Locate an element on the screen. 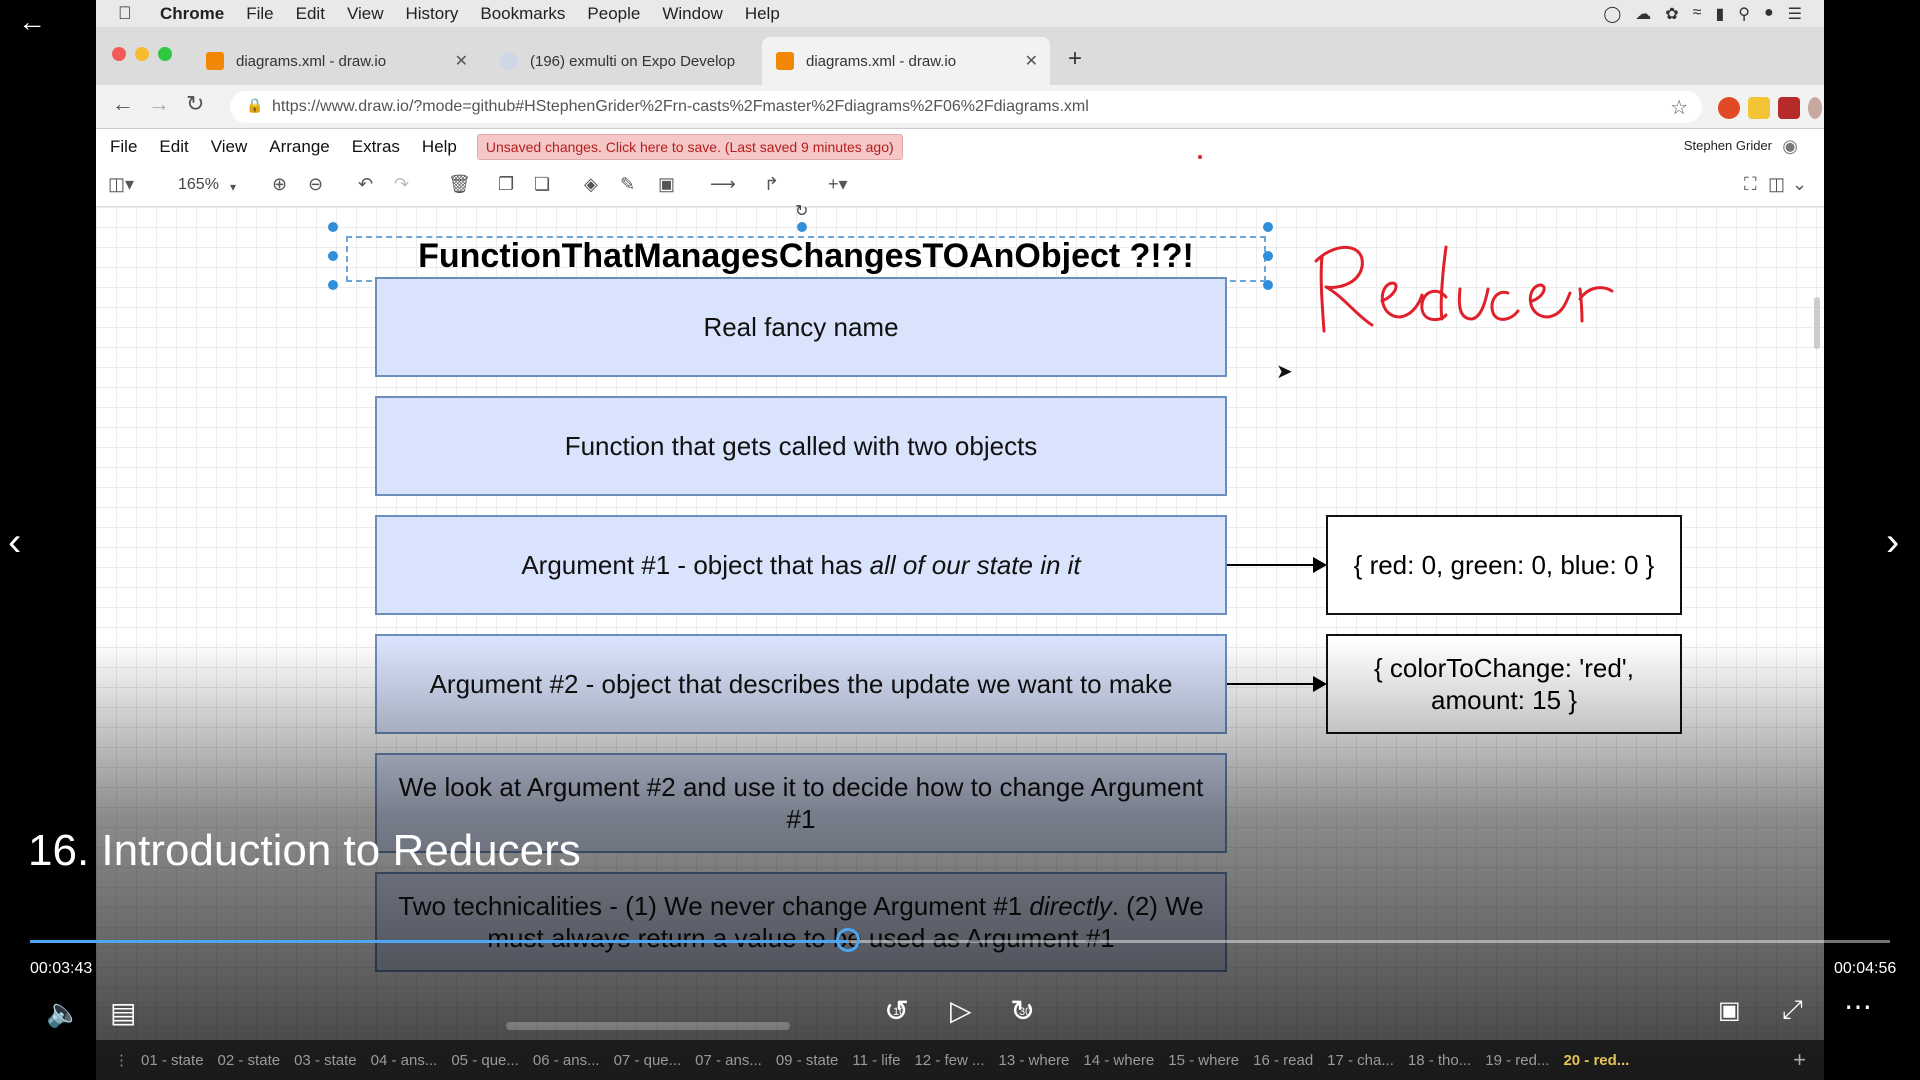 The height and width of the screenshot is (1080, 1920). chapter-item: 02 - state is located at coordinates (249, 1060).